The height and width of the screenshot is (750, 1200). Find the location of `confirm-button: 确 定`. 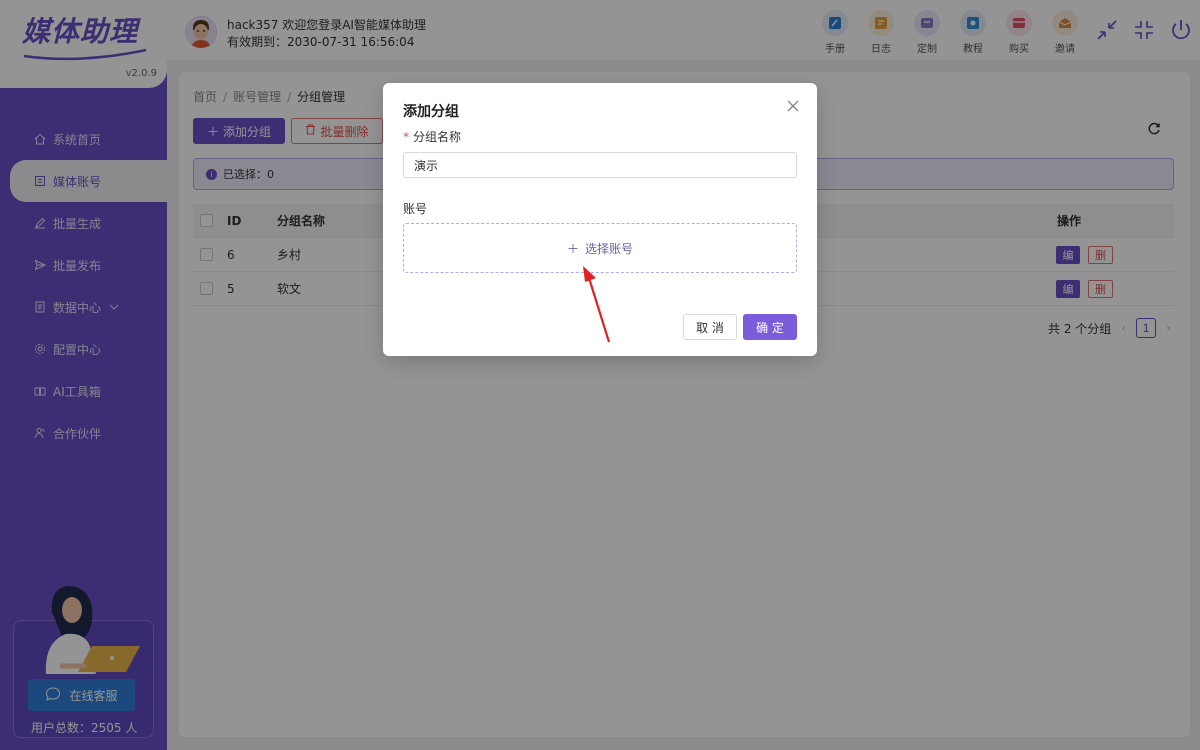

confirm-button: 确 定 is located at coordinates (770, 327).